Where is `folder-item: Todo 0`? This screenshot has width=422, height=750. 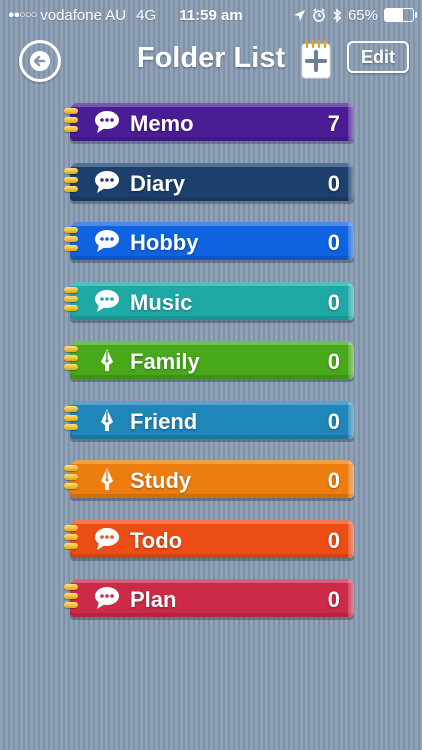
folder-item: Todo 0 is located at coordinates (210, 541).